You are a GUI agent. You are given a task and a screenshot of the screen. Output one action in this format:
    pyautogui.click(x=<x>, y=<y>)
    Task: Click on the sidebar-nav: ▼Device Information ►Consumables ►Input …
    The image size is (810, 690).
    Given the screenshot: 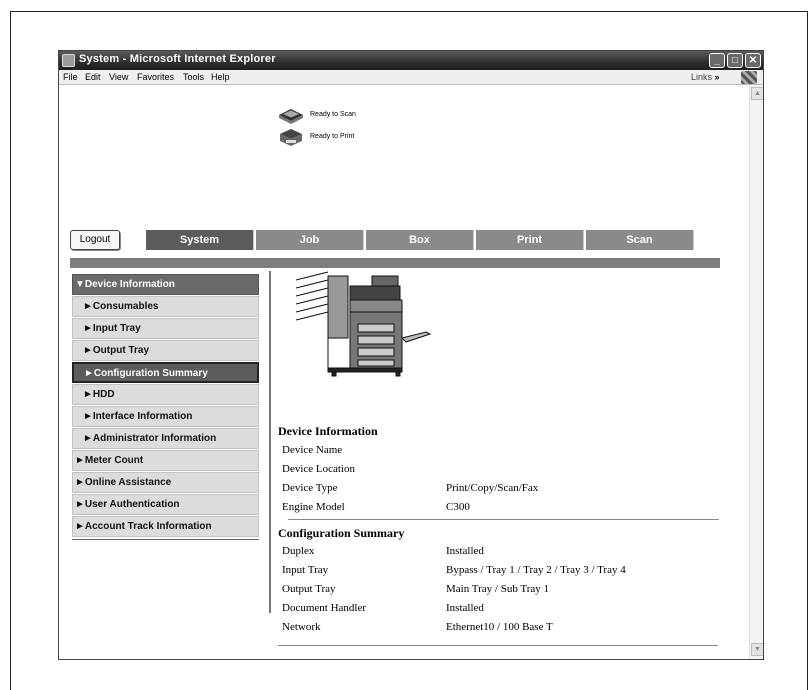 What is the action you would take?
    pyautogui.click(x=165, y=407)
    